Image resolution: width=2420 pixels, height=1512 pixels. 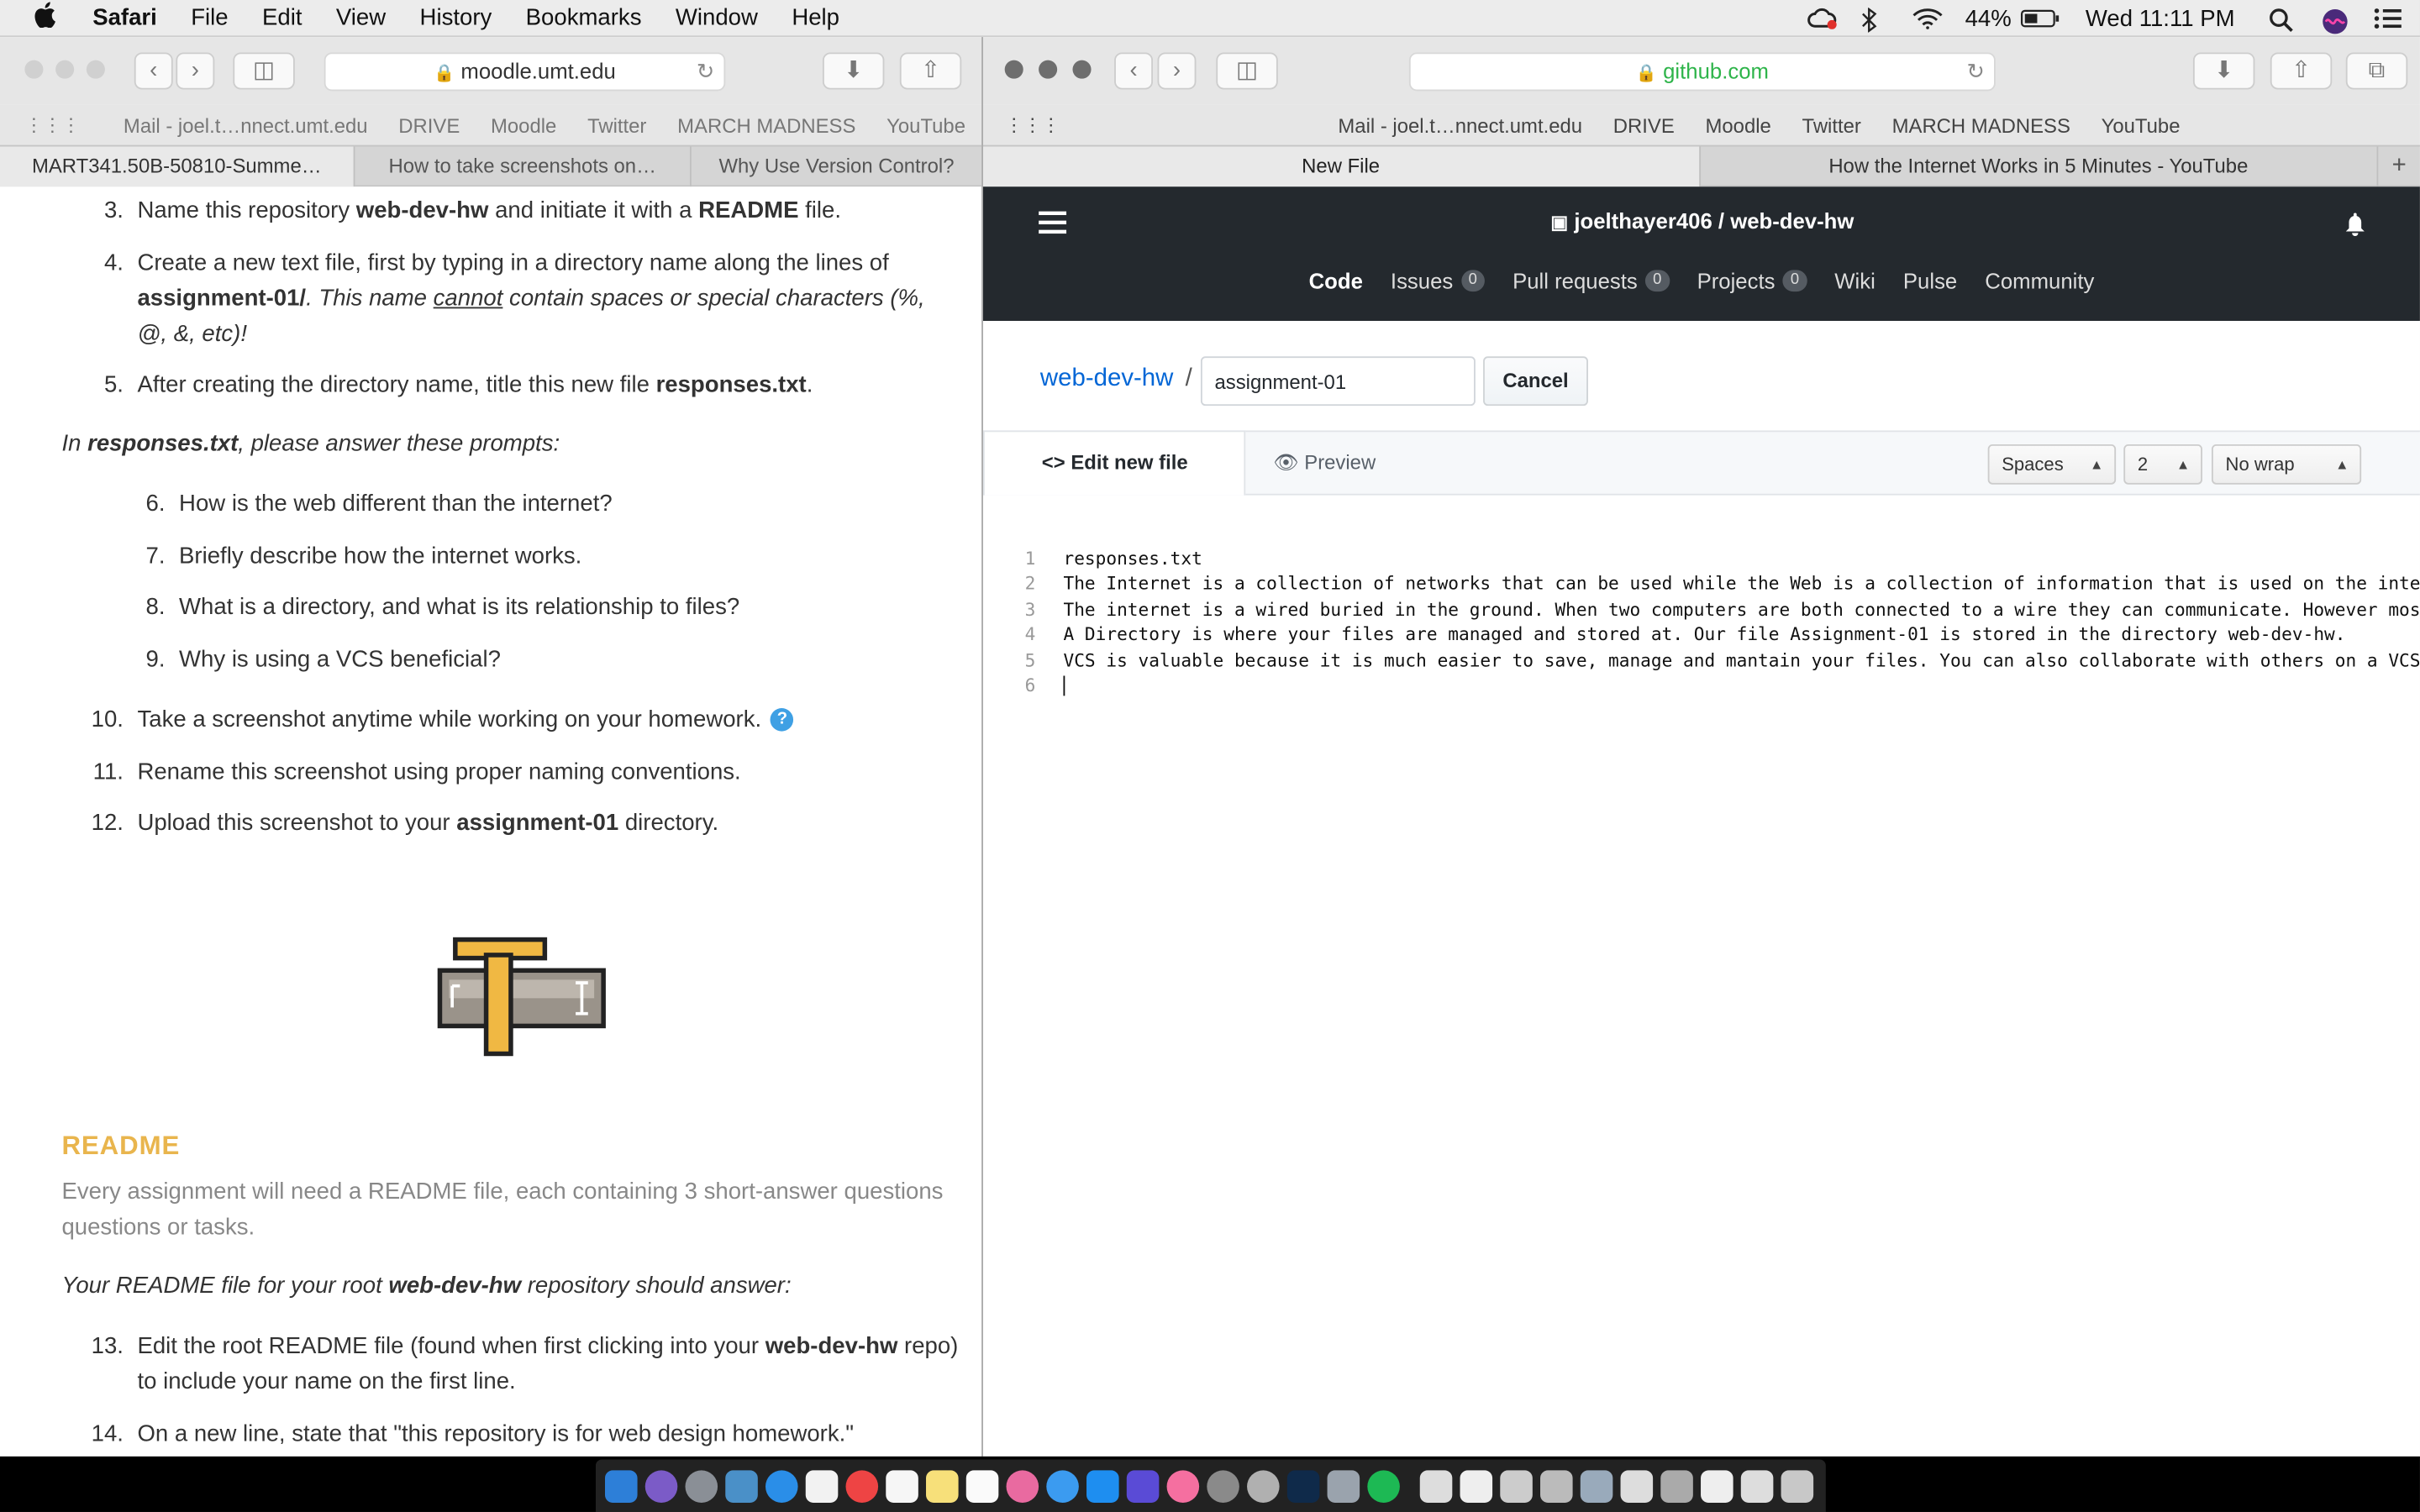 I want to click on help-icon: ?, so click(x=782, y=720).